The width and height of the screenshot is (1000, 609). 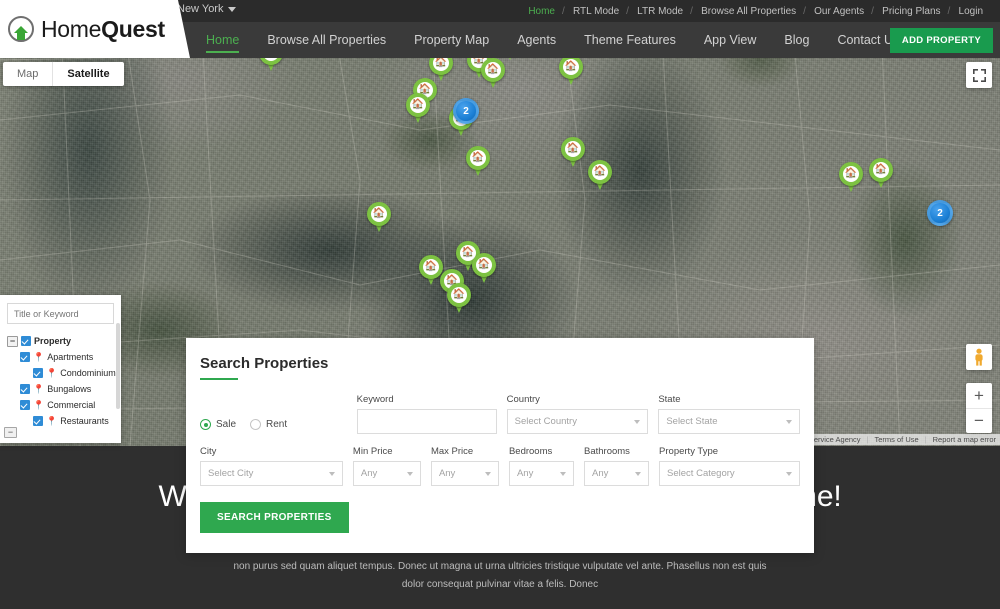 What do you see at coordinates (464, 473) in the screenshot?
I see `max-price-select: Any` at bounding box center [464, 473].